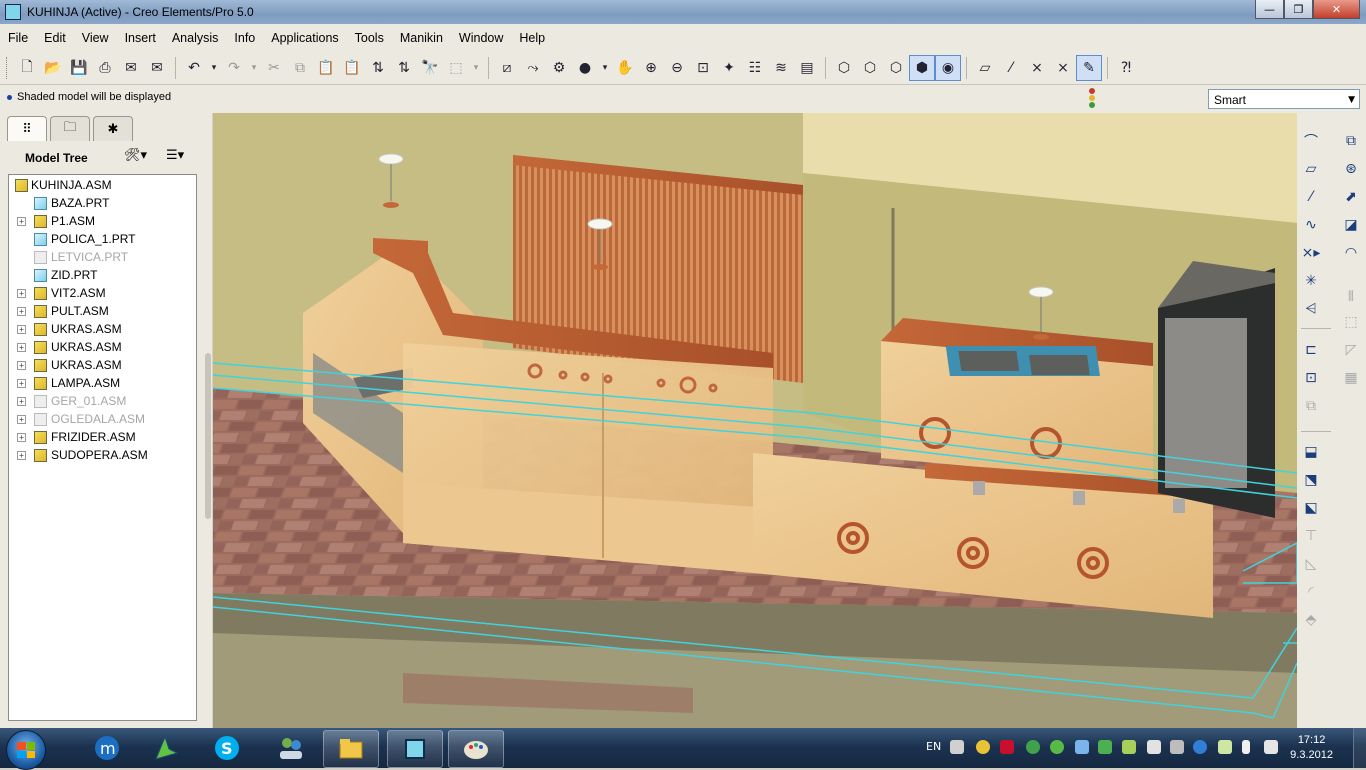 The image size is (1366, 770). I want to click on undo-icon: ↶, so click(194, 68).